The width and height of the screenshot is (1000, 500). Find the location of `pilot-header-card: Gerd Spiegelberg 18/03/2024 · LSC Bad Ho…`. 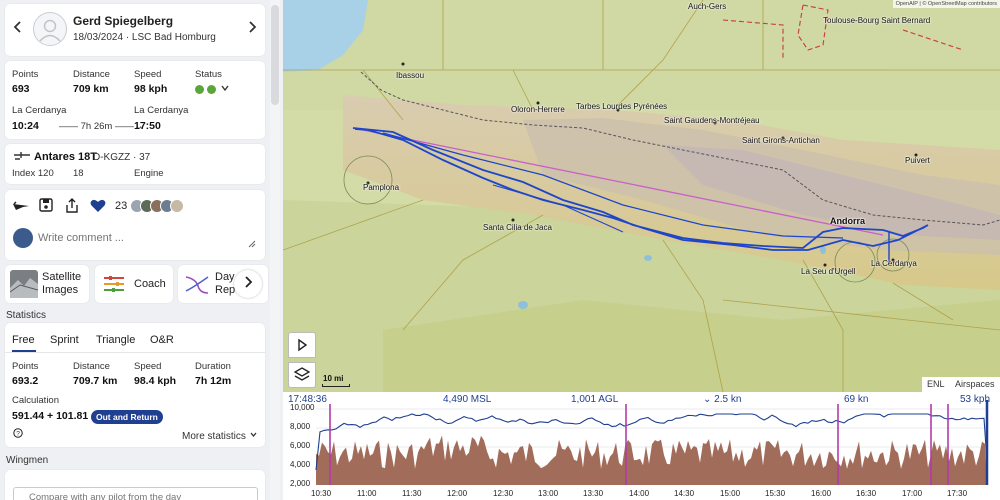

pilot-header-card: Gerd Spiegelberg 18/03/2024 · LSC Bad Ho… is located at coordinates (135, 30).